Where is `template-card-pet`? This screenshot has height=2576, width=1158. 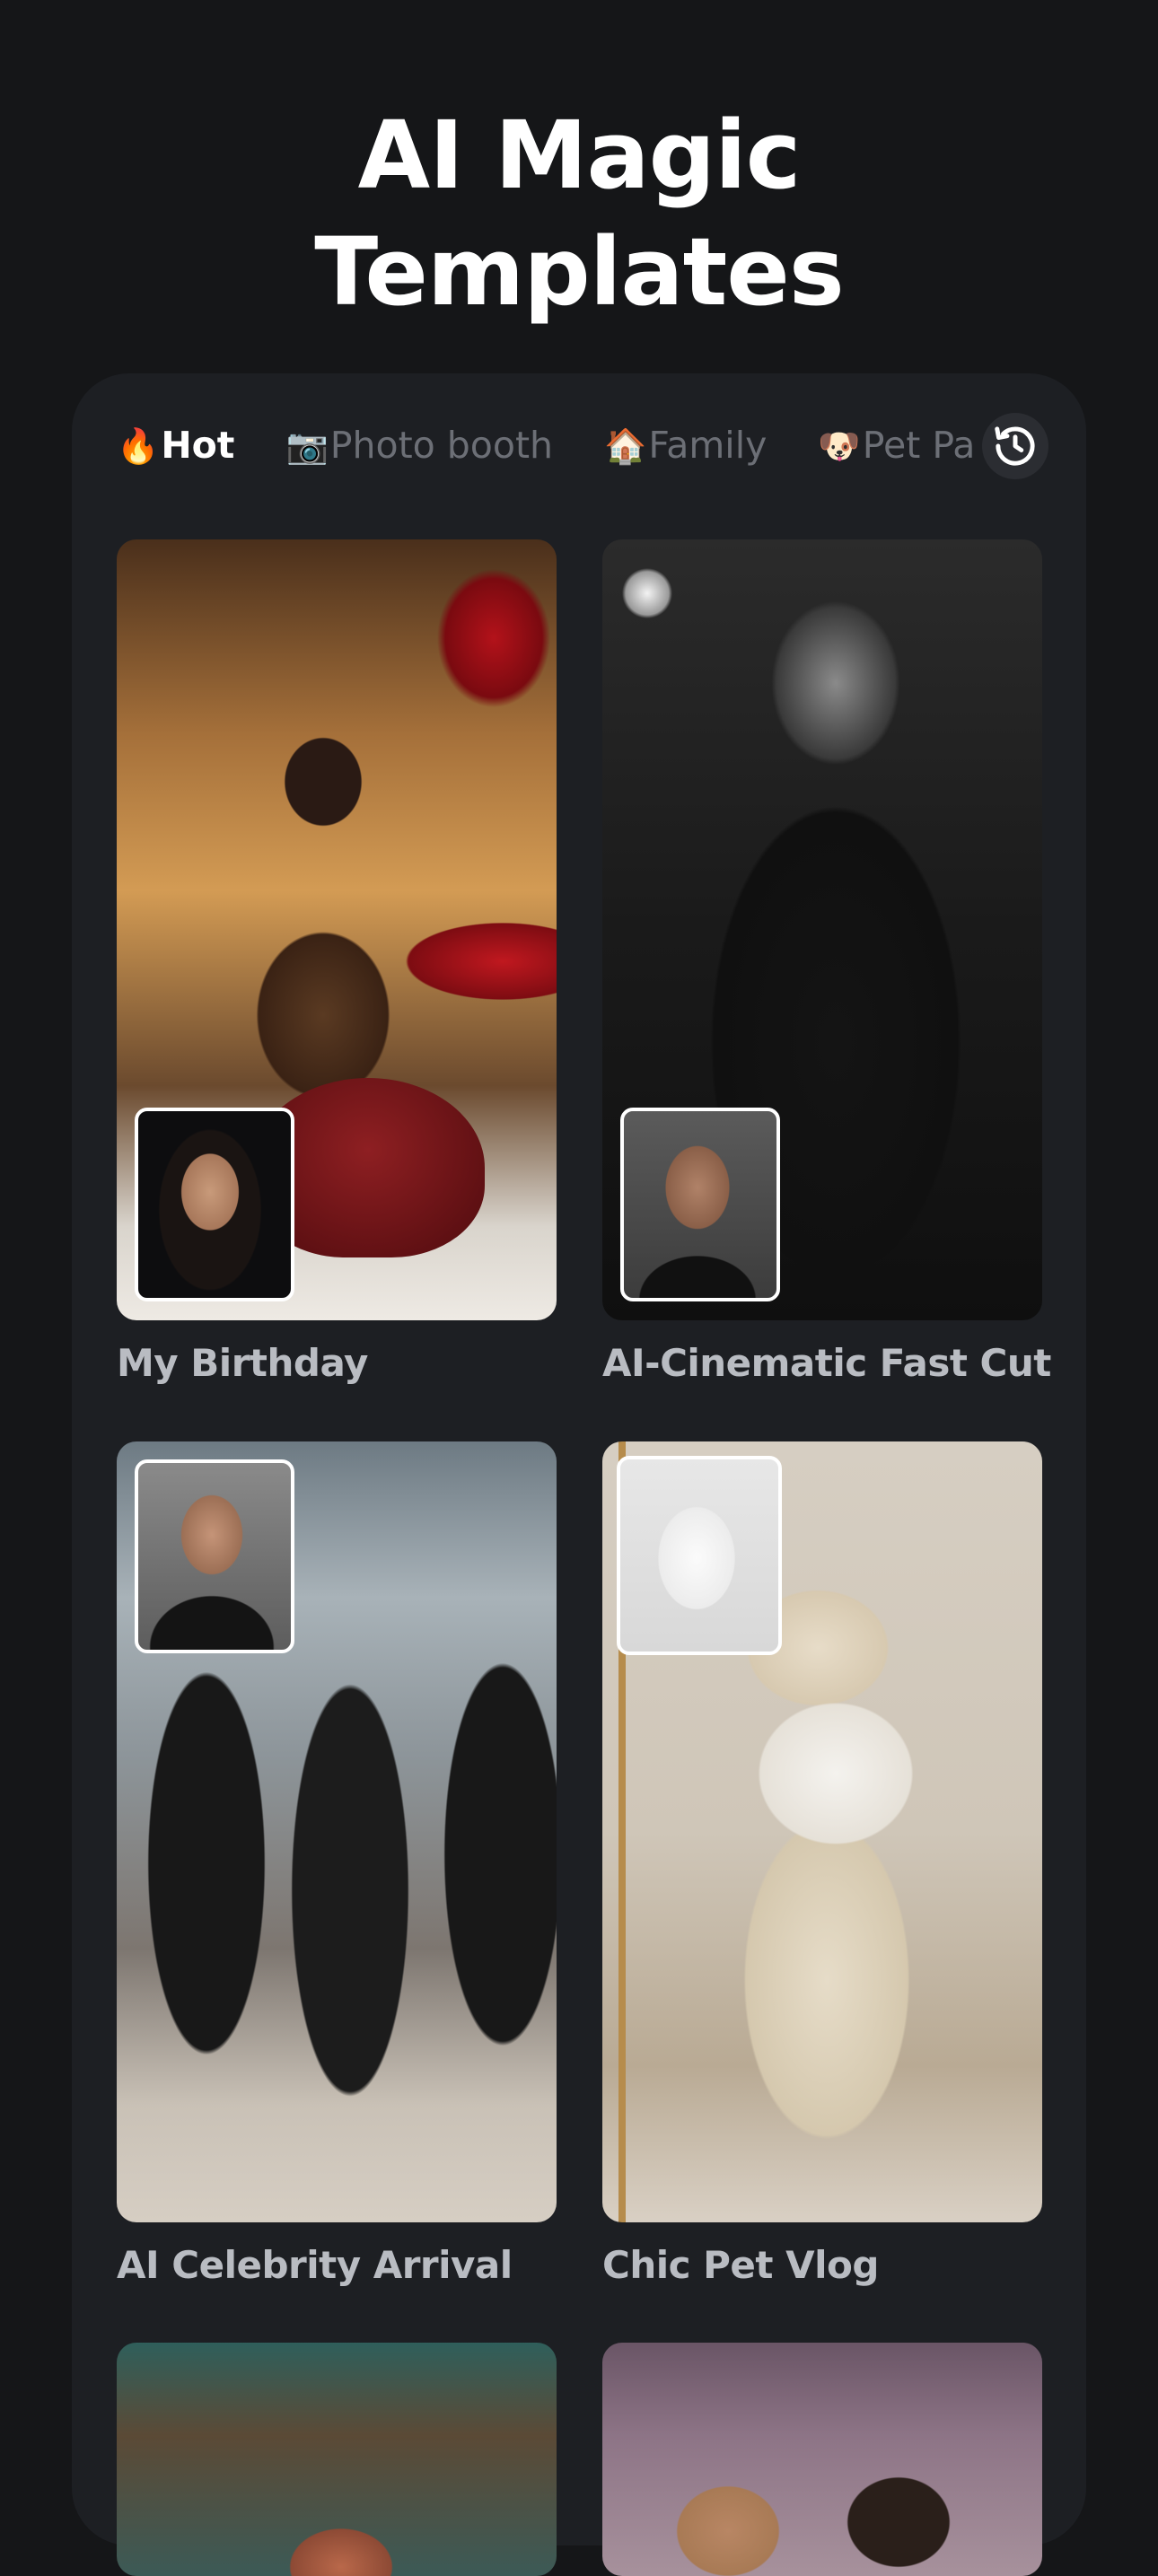
template-card-pet is located at coordinates (822, 1831).